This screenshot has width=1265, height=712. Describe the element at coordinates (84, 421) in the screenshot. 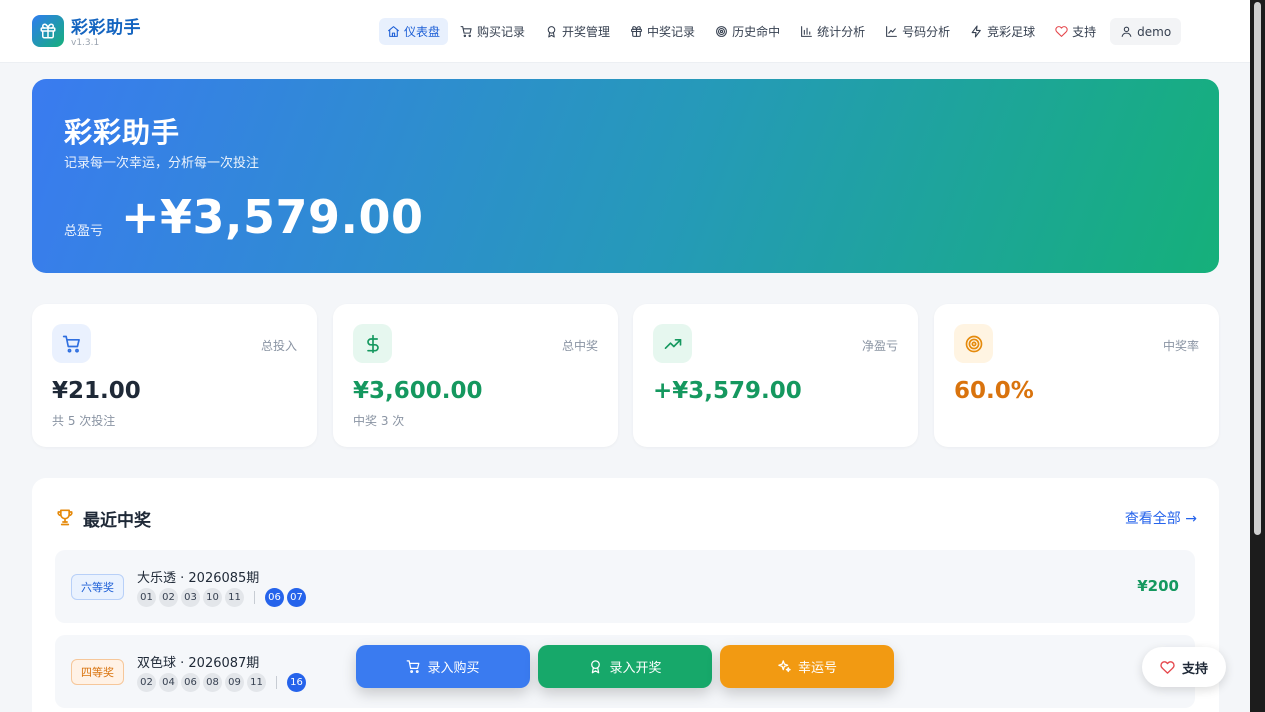

I see `stat-sub: 共 5 次投注` at that location.